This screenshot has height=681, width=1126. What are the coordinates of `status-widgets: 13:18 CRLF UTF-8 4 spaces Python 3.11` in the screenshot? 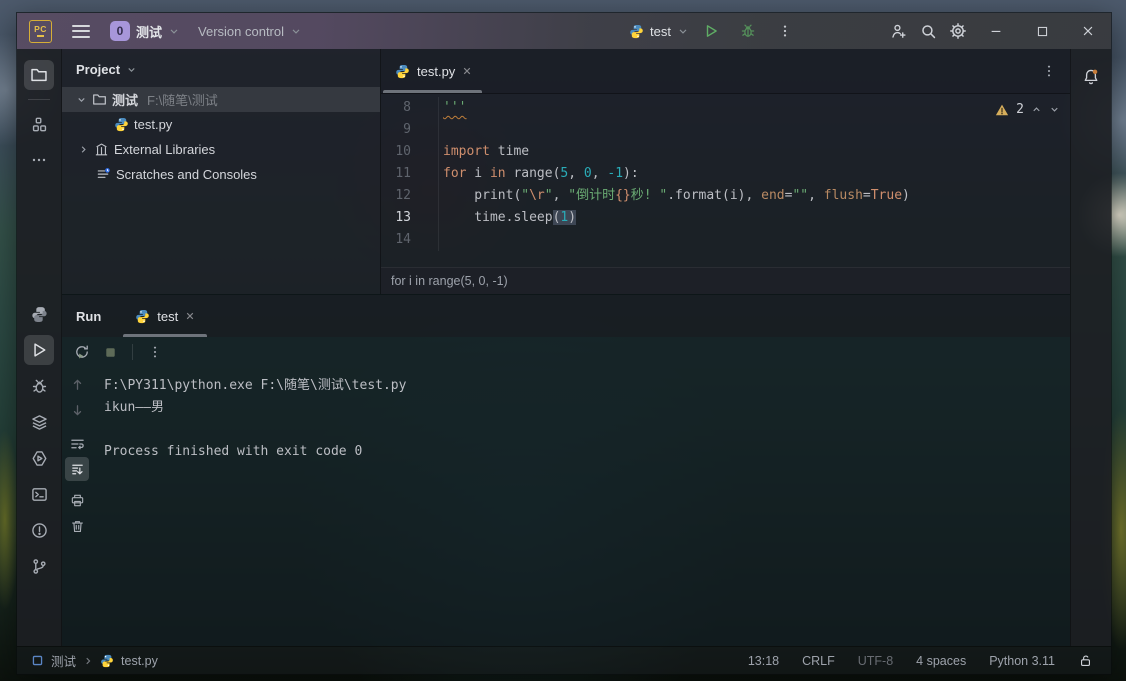 It's located at (920, 660).